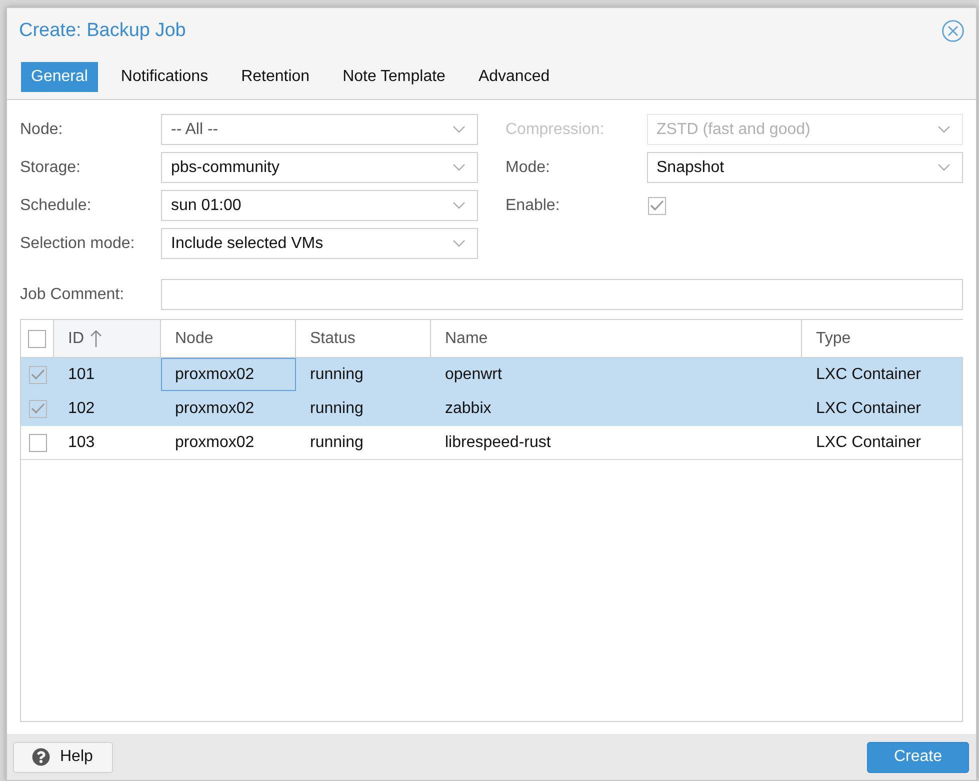 The height and width of the screenshot is (781, 979). Describe the element at coordinates (102, 30) in the screenshot. I see `dialog-title: Create: Backup Job` at that location.